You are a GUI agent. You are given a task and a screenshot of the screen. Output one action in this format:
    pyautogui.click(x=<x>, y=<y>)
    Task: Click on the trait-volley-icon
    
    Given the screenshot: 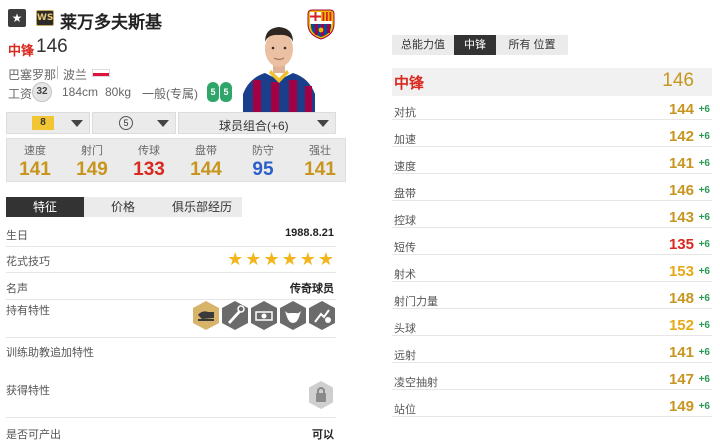 What is the action you would take?
    pyautogui.click(x=322, y=315)
    